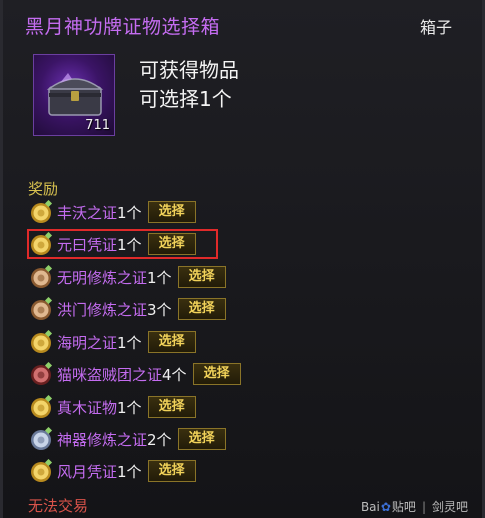  What do you see at coordinates (110, 374) in the screenshot?
I see `reward-name: 猫咪盗贼团之证` at bounding box center [110, 374].